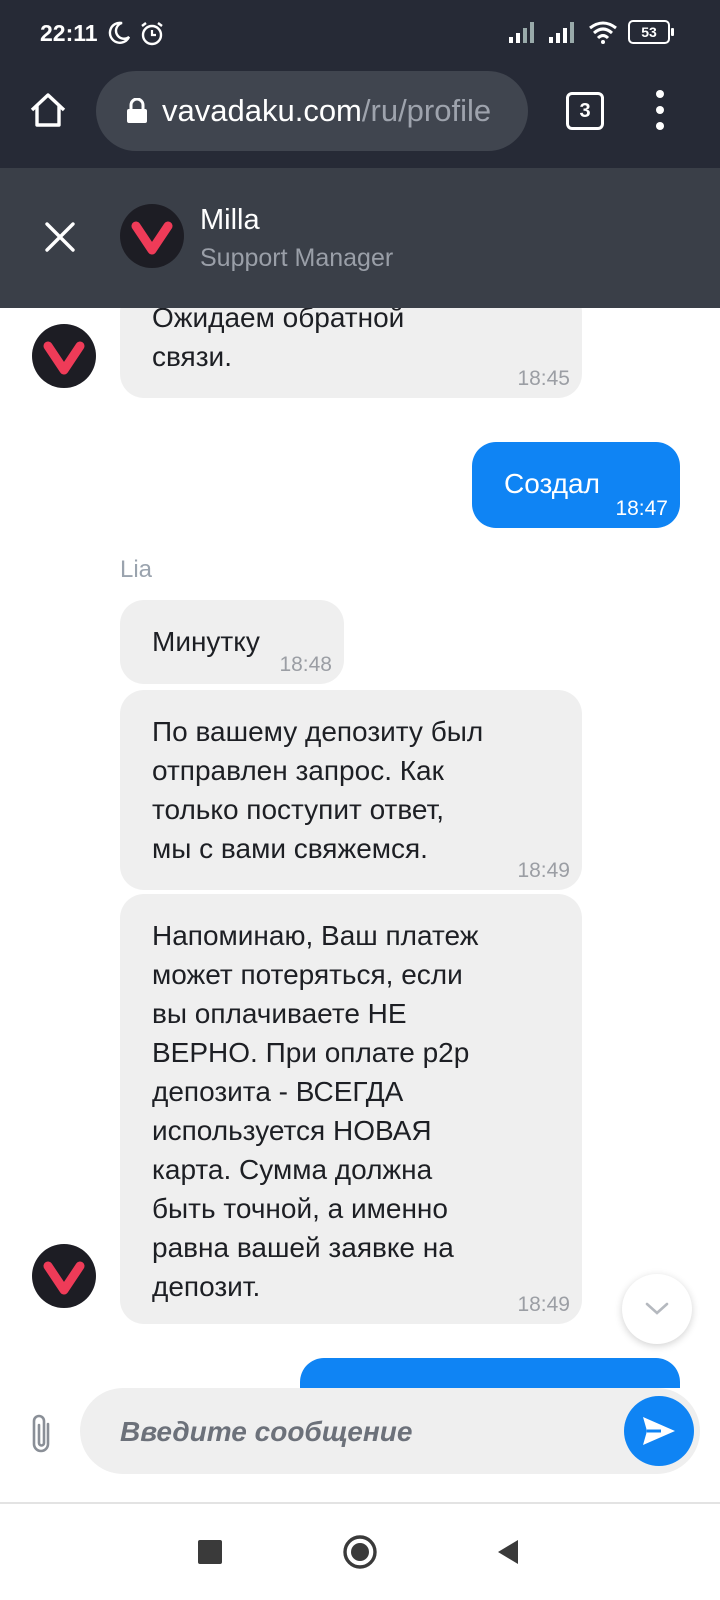 The image size is (720, 1600). Describe the element at coordinates (508, 1552) in the screenshot. I see `back-icon` at that location.